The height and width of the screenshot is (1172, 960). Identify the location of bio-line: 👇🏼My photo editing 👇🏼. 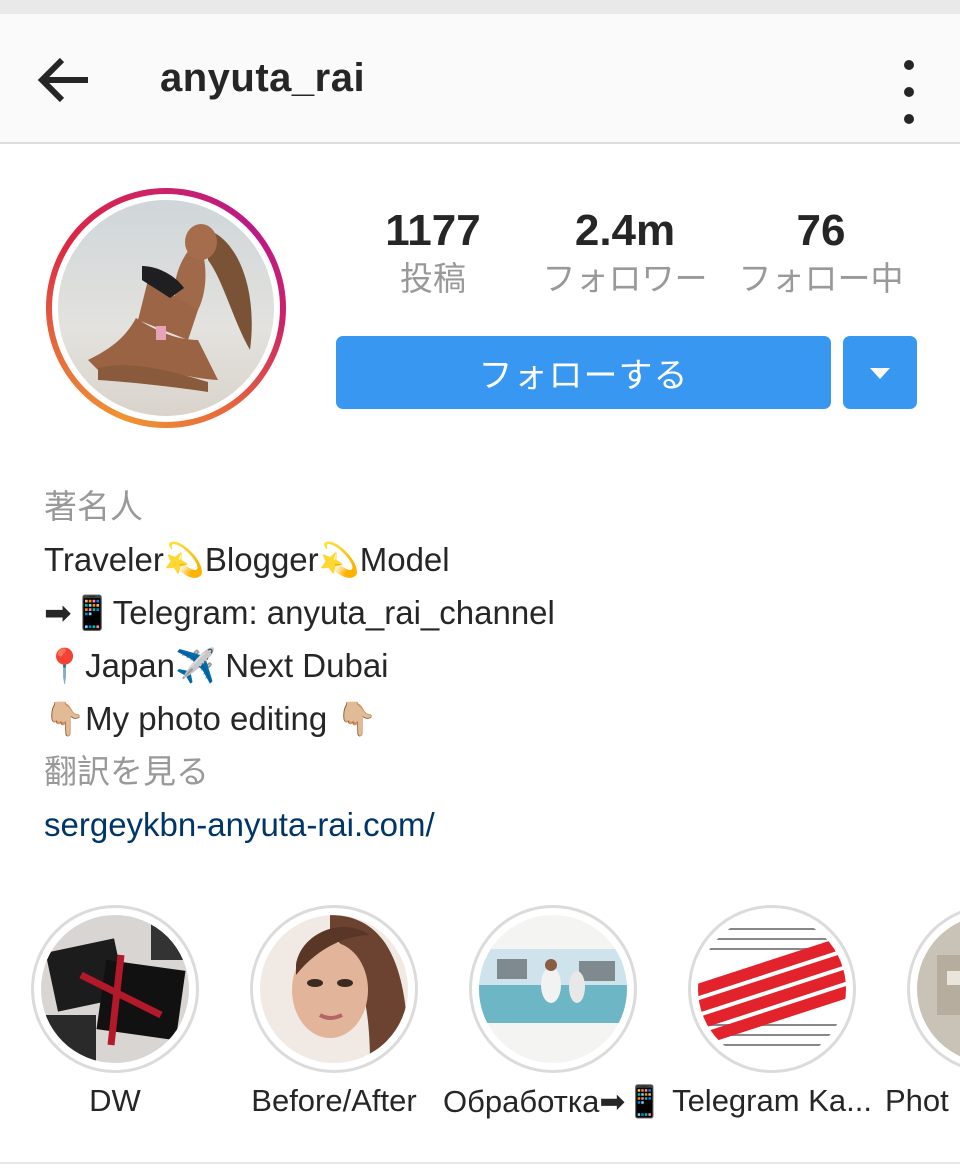
(211, 718).